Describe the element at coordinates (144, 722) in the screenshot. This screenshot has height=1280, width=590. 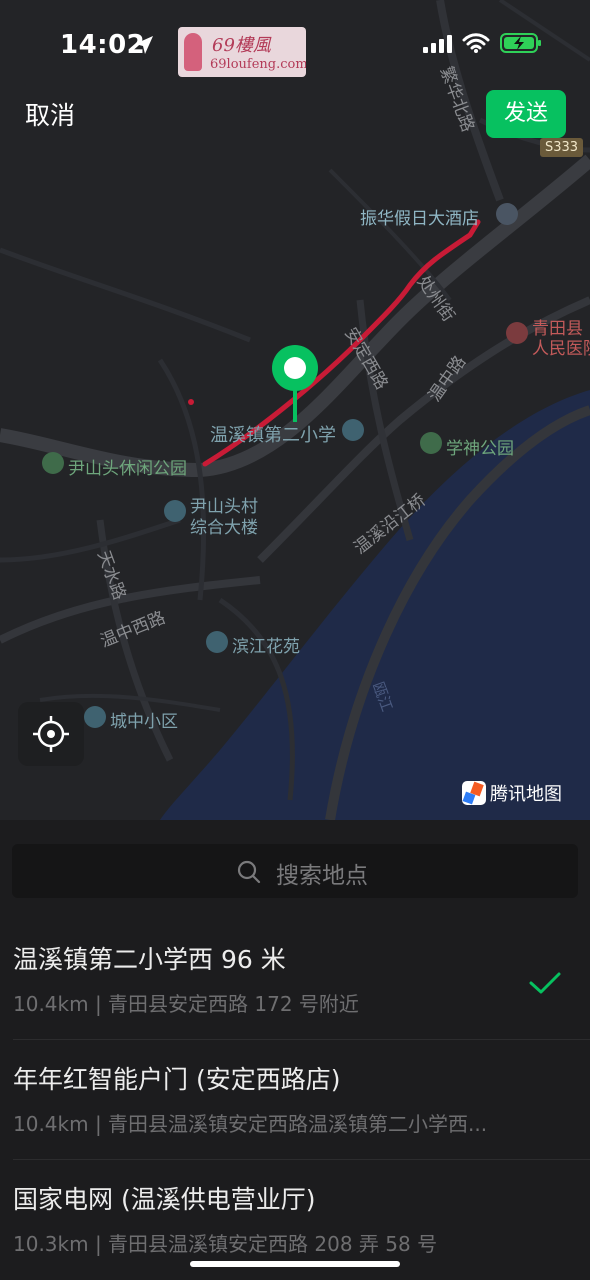
I see `map-label-chengzhong: 城中小区` at that location.